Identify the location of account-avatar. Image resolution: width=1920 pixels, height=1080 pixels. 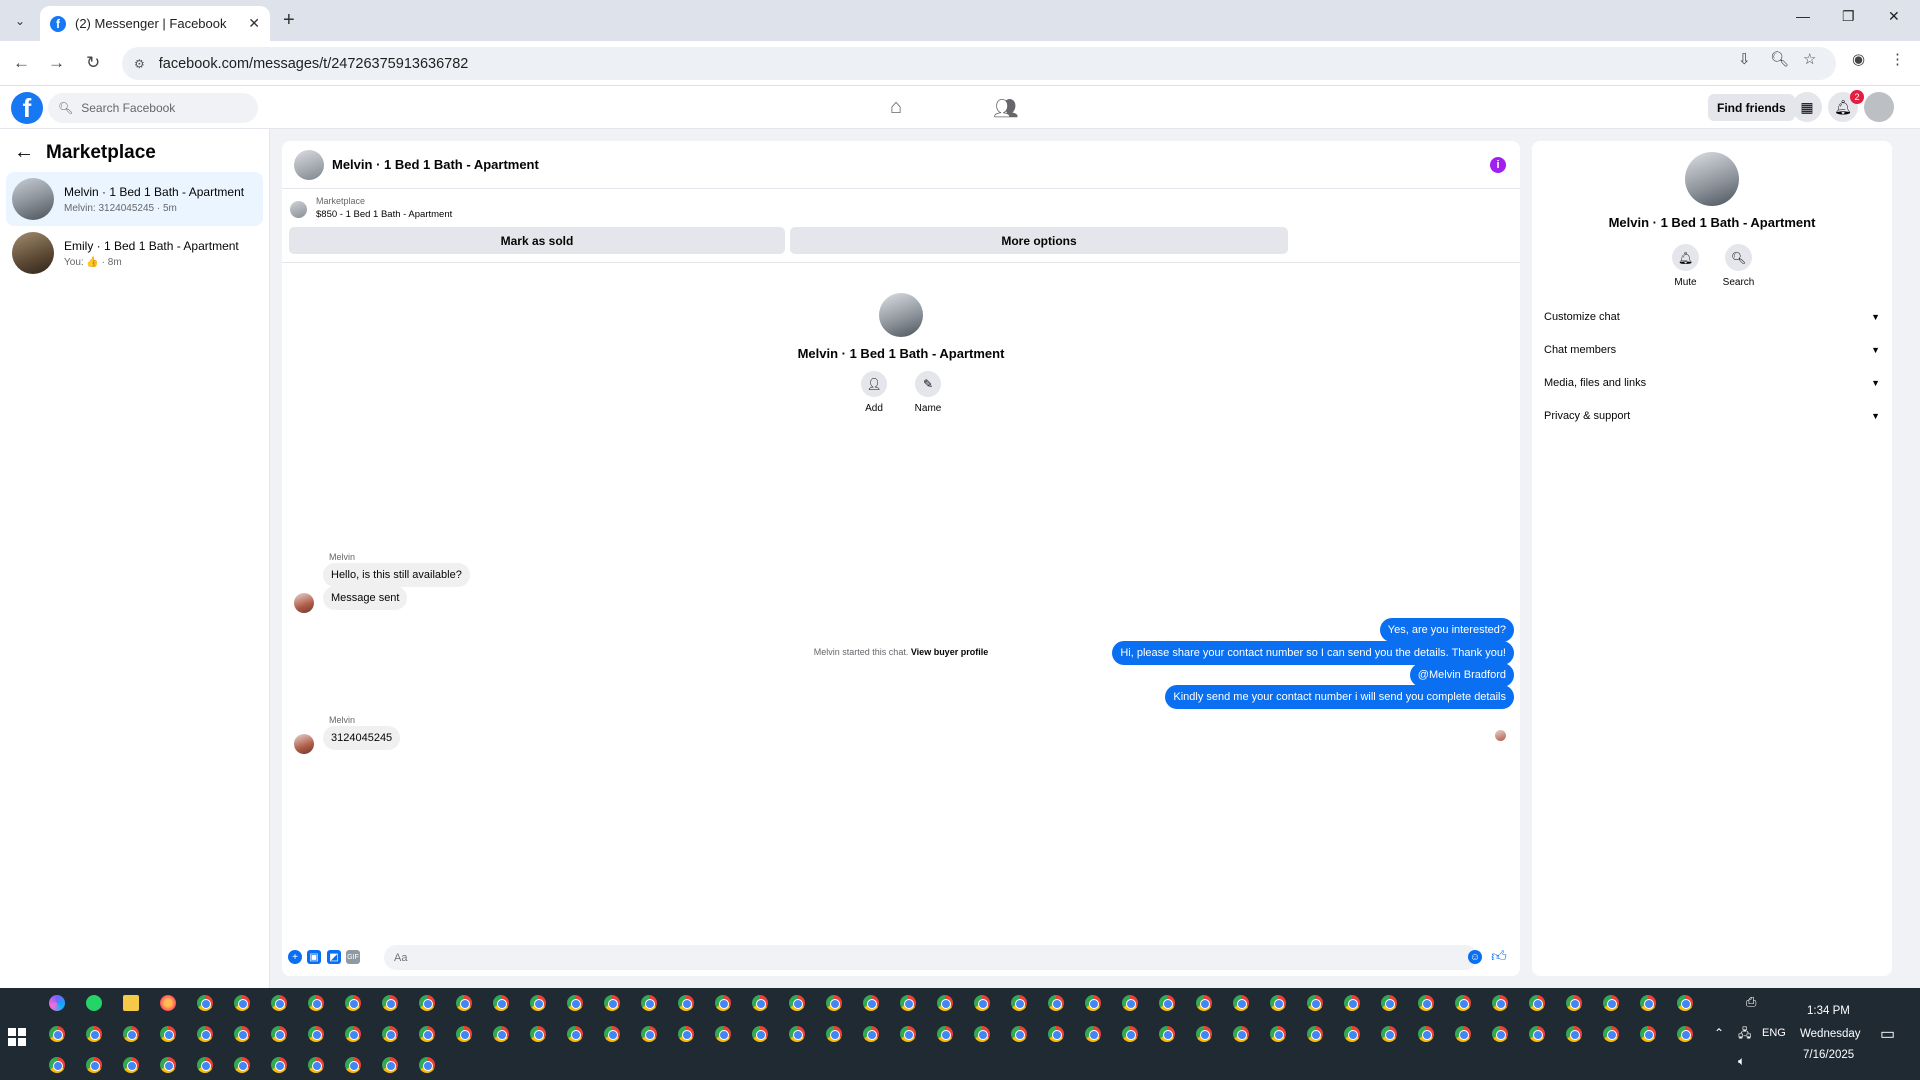
(1879, 107).